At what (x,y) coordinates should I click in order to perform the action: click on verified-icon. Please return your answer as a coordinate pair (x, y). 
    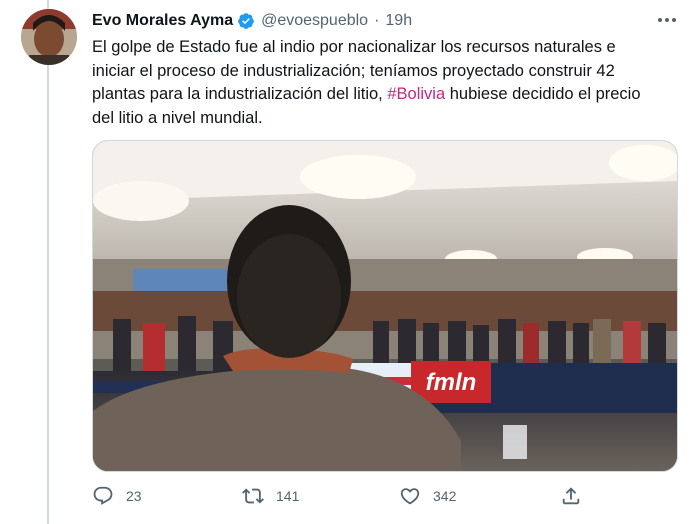
    Looking at the image, I should click on (246, 21).